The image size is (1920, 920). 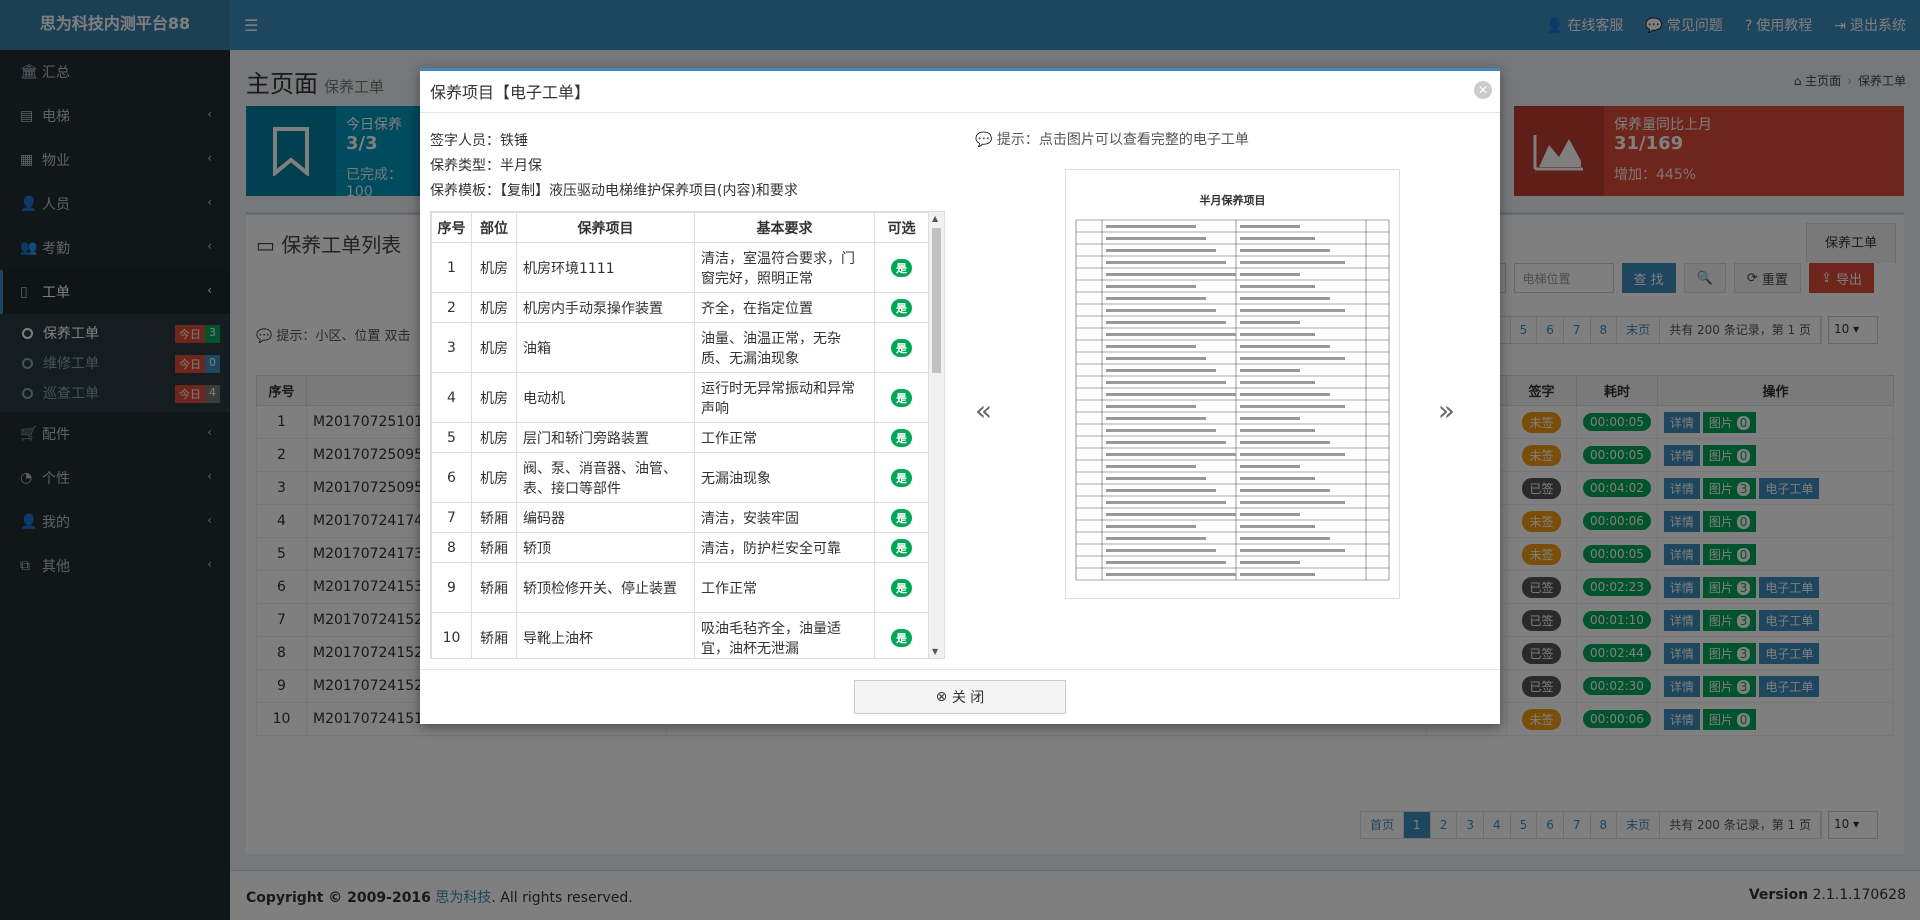 What do you see at coordinates (935, 651) in the screenshot?
I see `scroll-down-icon: ▼` at bounding box center [935, 651].